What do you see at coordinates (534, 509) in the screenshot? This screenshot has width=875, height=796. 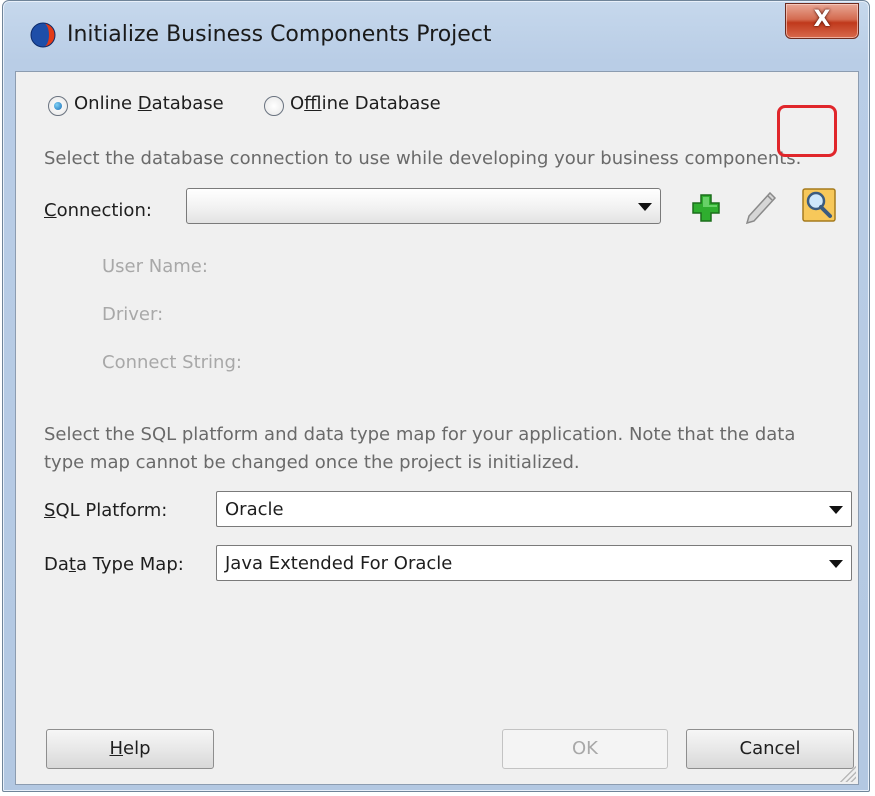 I see `sql-platform-dropdown: Oracle` at bounding box center [534, 509].